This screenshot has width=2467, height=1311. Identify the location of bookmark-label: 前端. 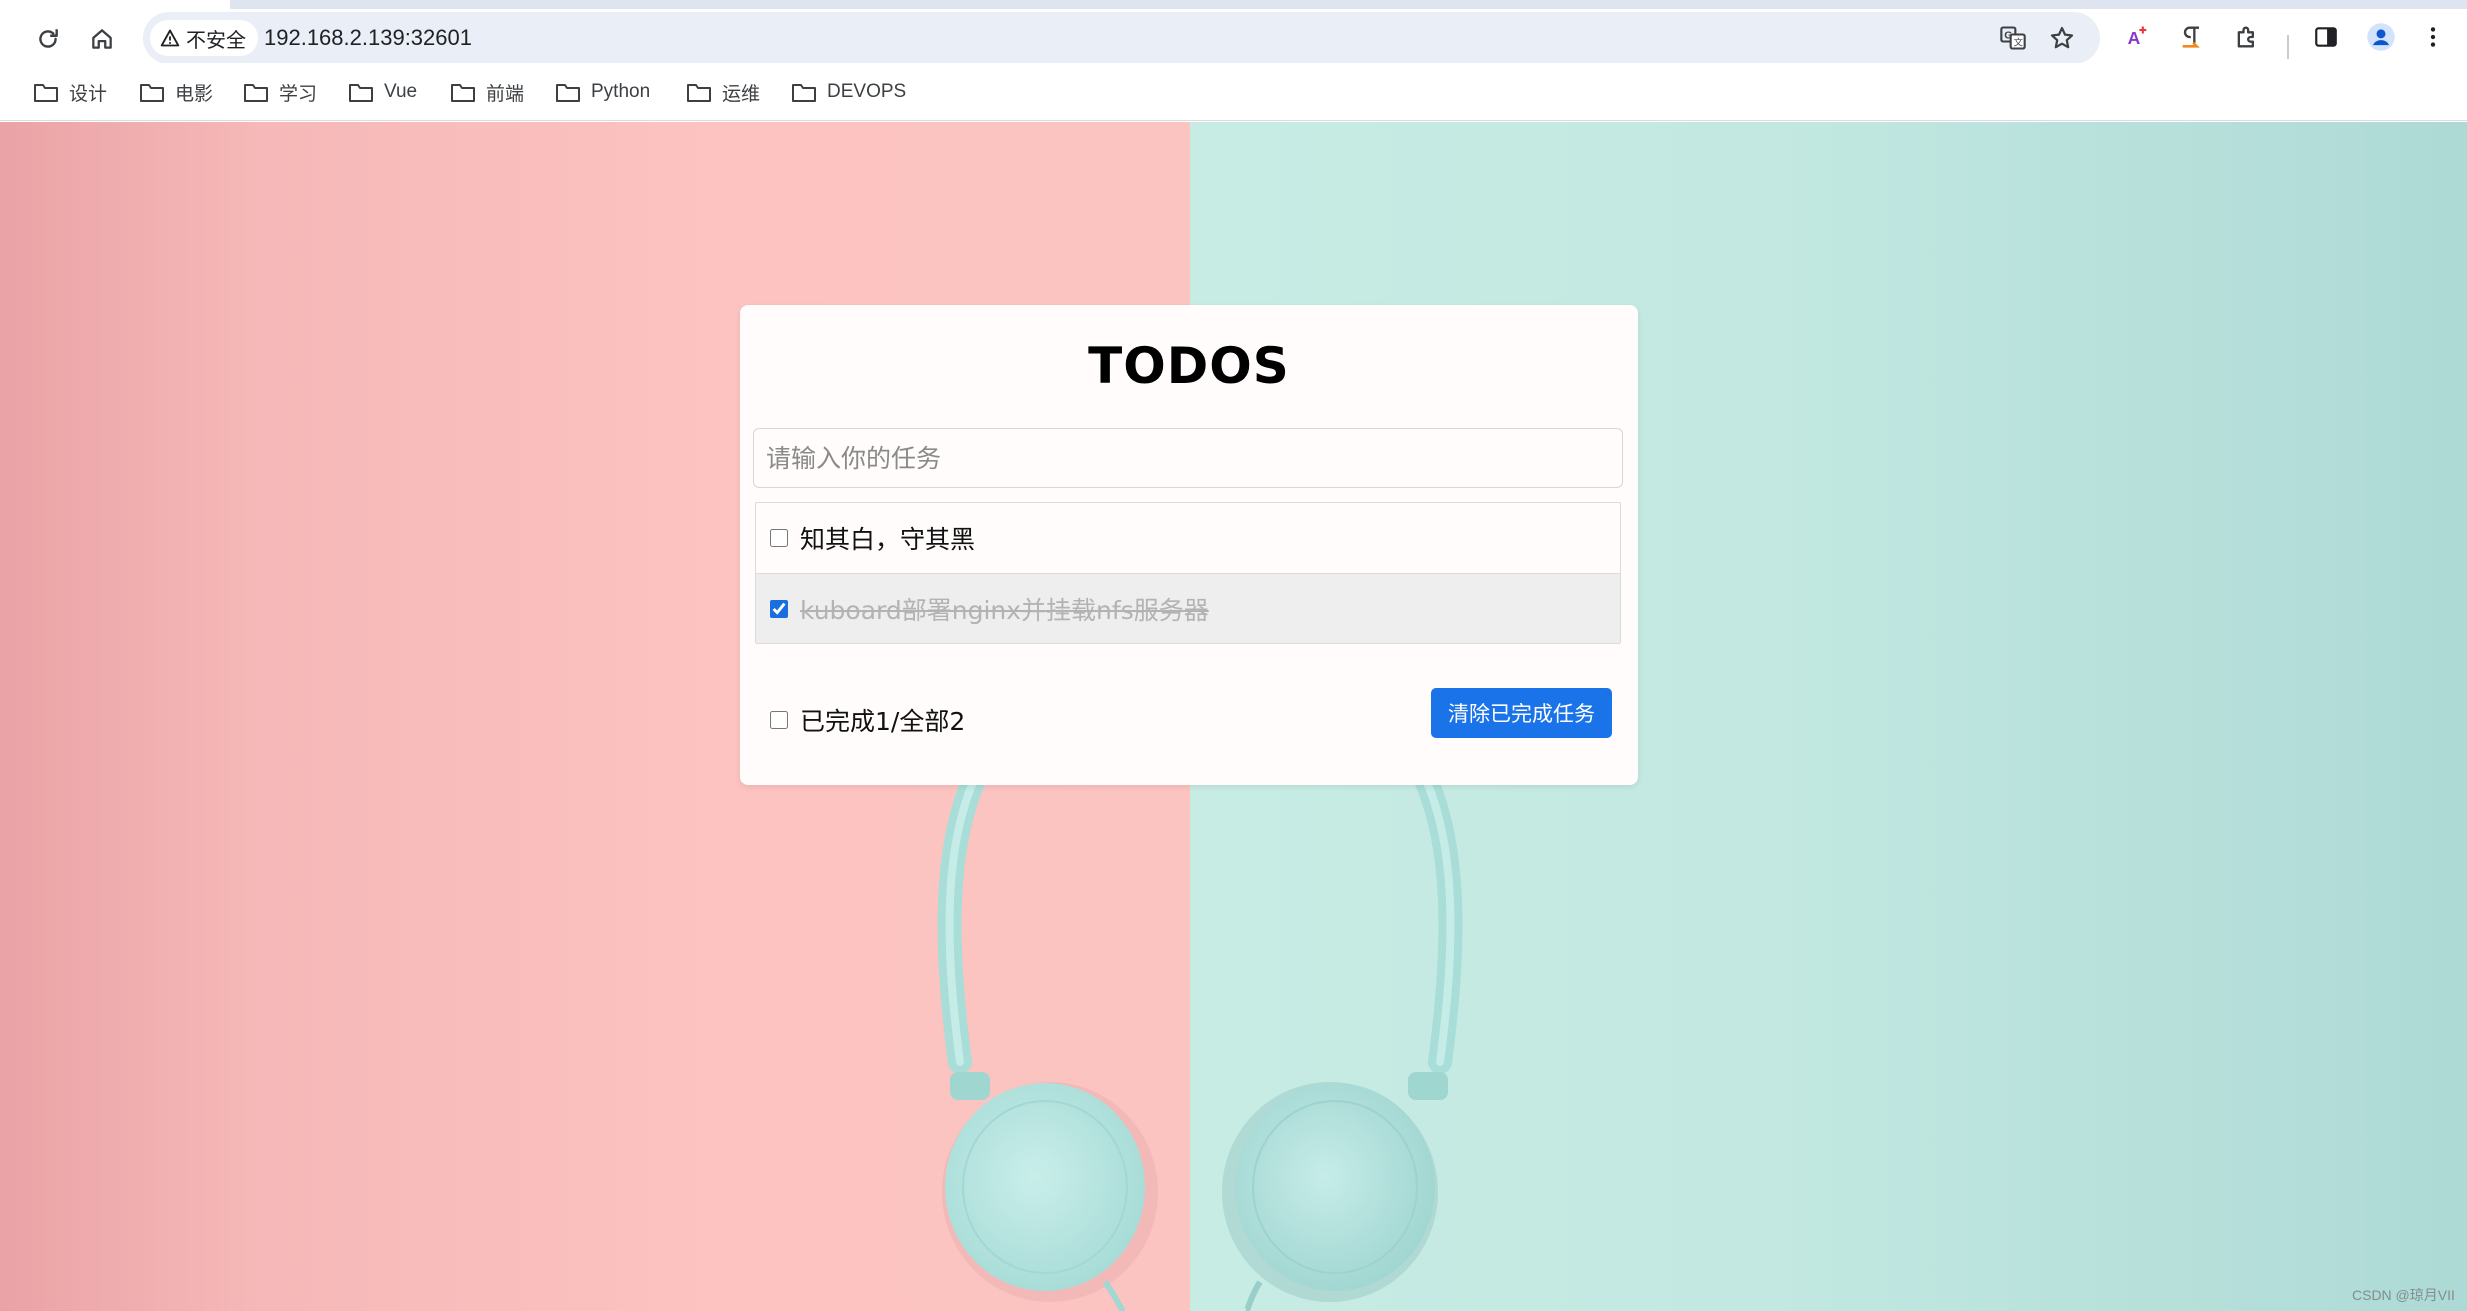
(505, 94).